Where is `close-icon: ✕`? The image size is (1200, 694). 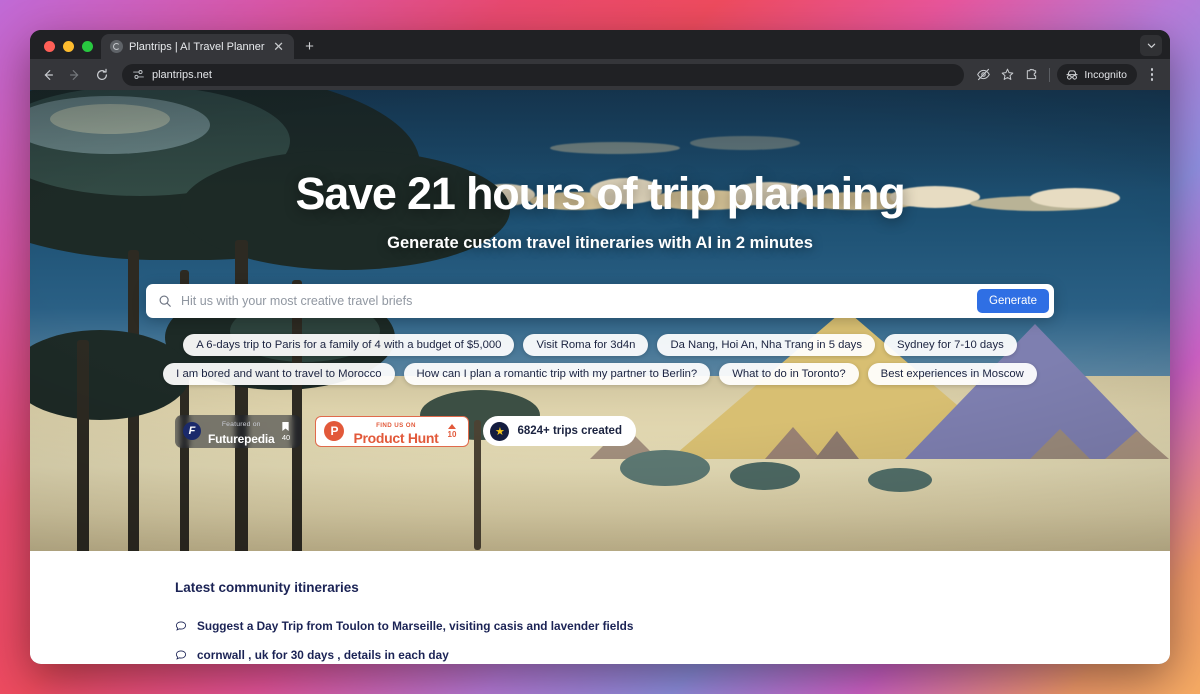
close-icon: ✕ is located at coordinates (279, 47).